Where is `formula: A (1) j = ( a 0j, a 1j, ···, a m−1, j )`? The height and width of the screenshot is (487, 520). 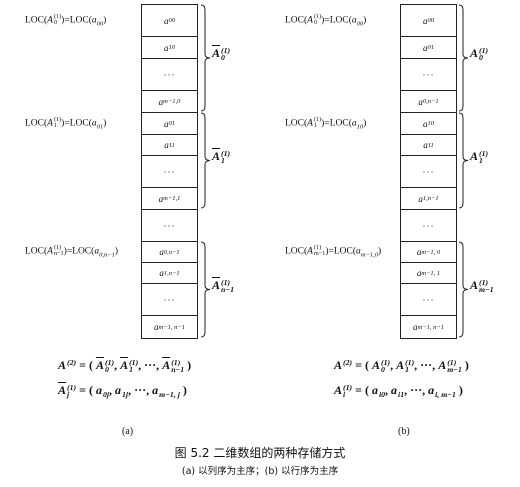
formula: A (1) j = ( a 0j, a 1j, ···, a m−1, j ) is located at coordinates (122, 391).